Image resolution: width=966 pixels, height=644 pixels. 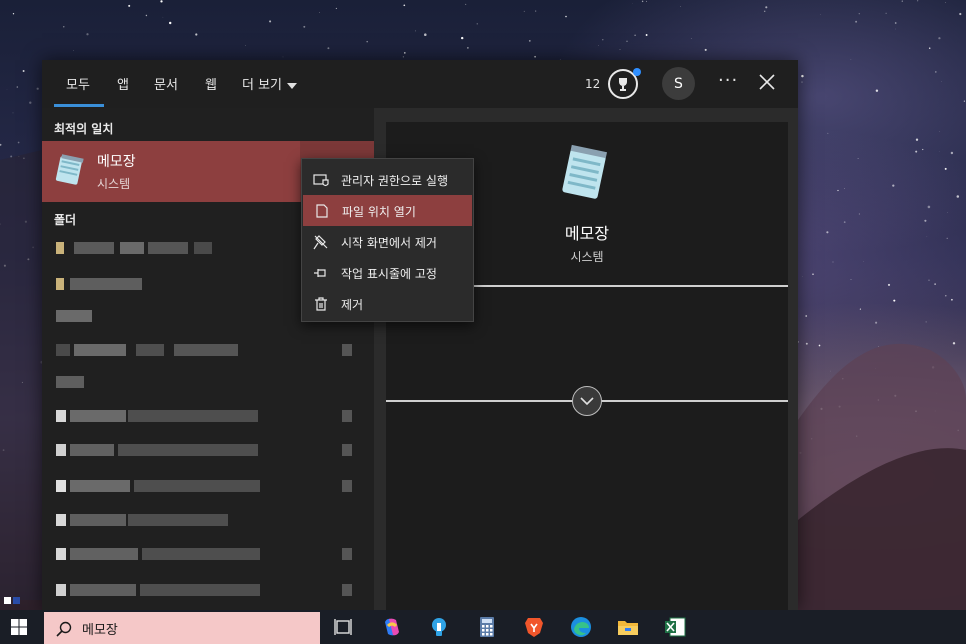 I want to click on lightbulb-icon, so click(x=439, y=627).